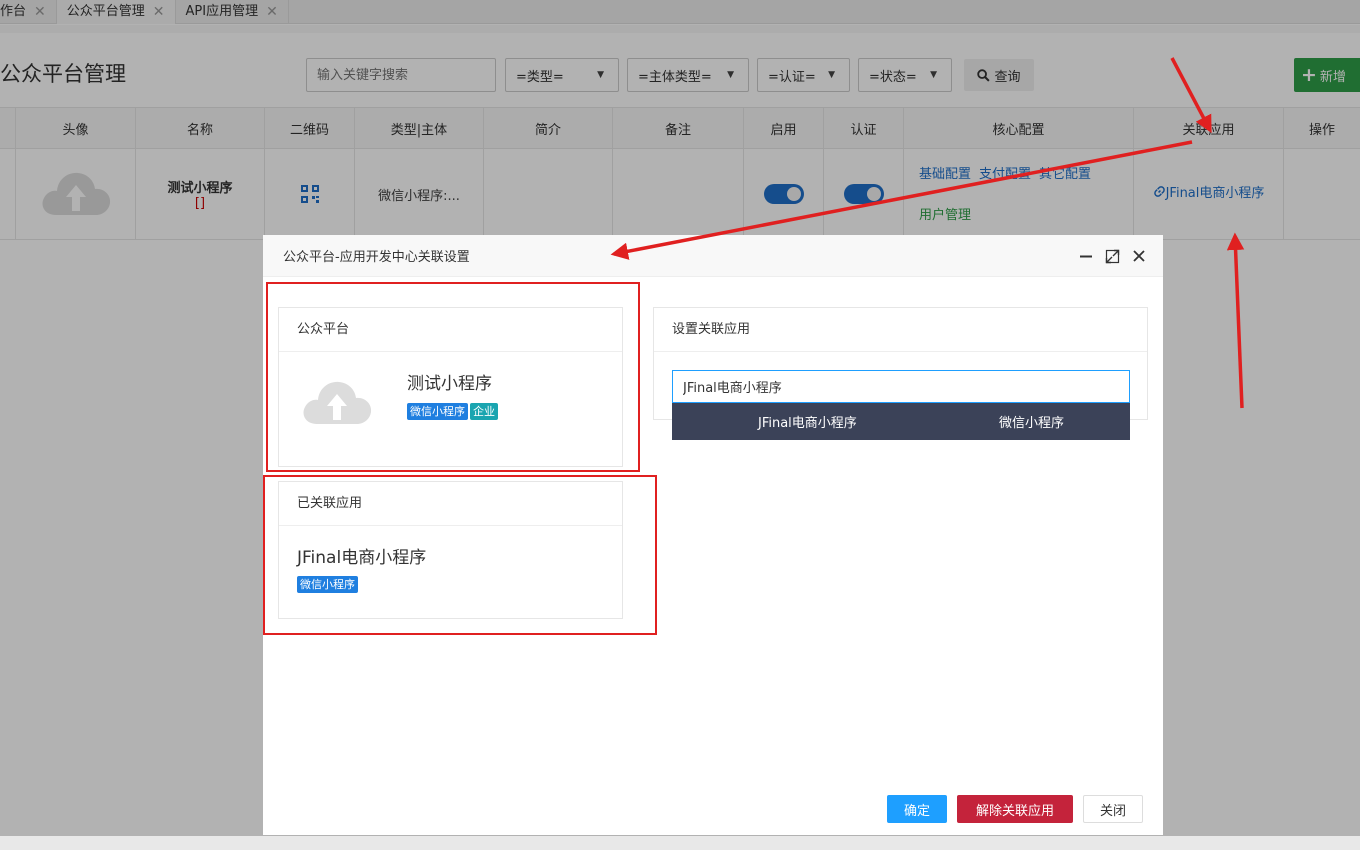 The height and width of the screenshot is (850, 1360). What do you see at coordinates (901, 386) in the screenshot?
I see `assoc-app-input` at bounding box center [901, 386].